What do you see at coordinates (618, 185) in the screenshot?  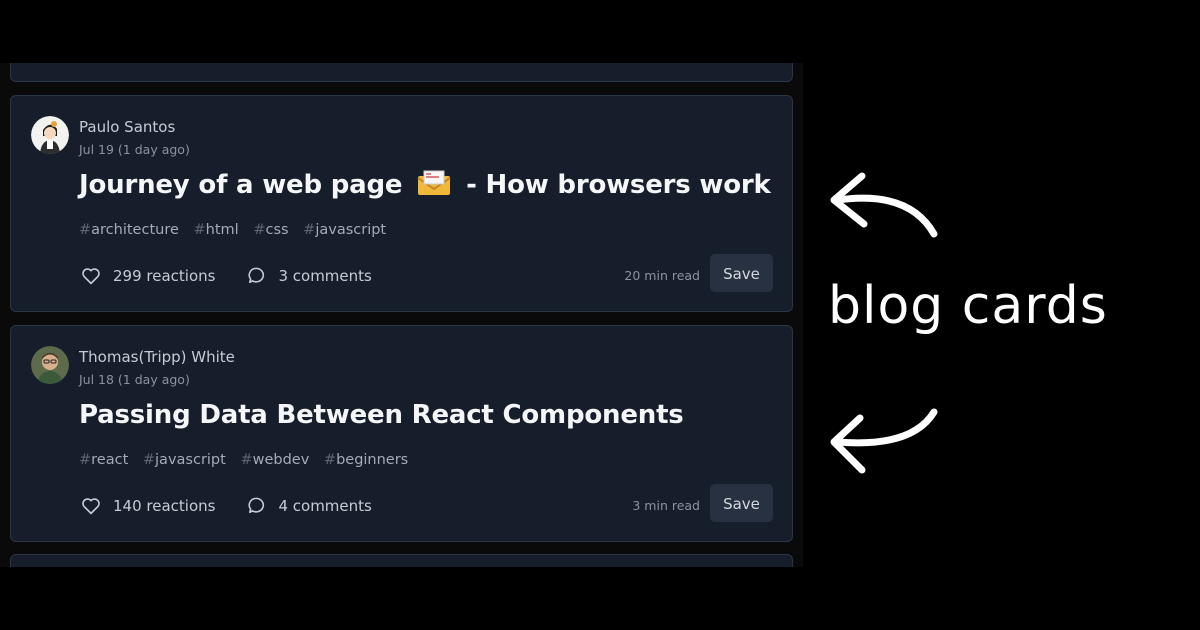 I see `post-title-suffix: - How browsers work` at bounding box center [618, 185].